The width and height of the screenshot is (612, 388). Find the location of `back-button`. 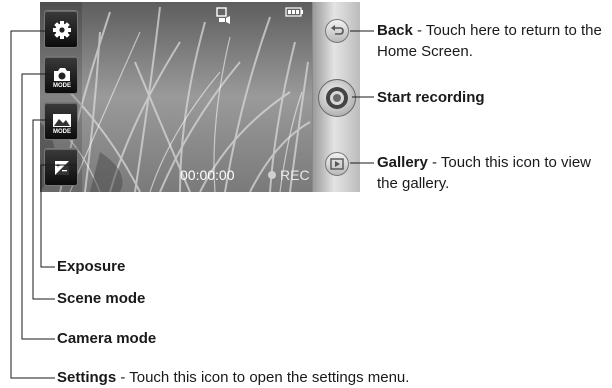

back-button is located at coordinates (337, 31).